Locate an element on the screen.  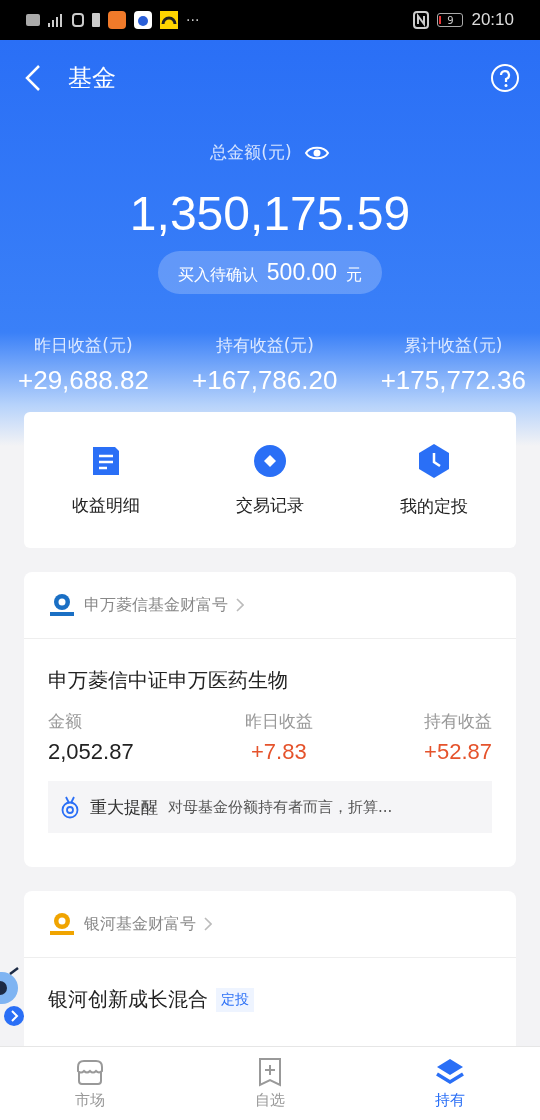
fund-stat-value: +7.83 is located at coordinates (278, 752).